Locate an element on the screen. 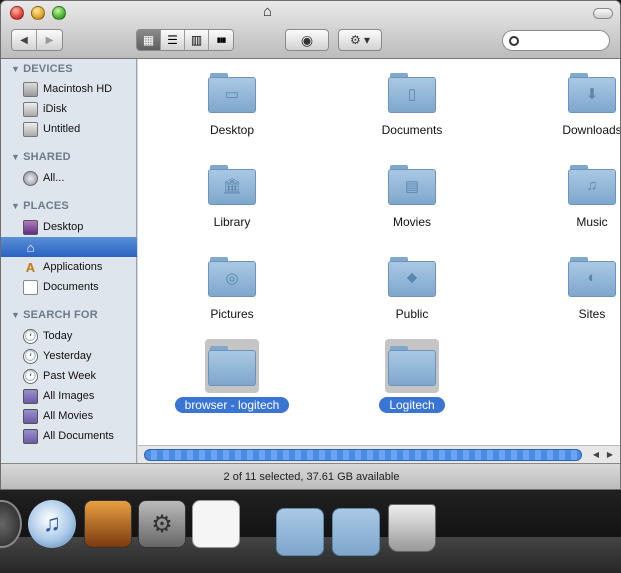 This screenshot has width=621, height=573. forward-icon: ▶ is located at coordinates (49, 40).